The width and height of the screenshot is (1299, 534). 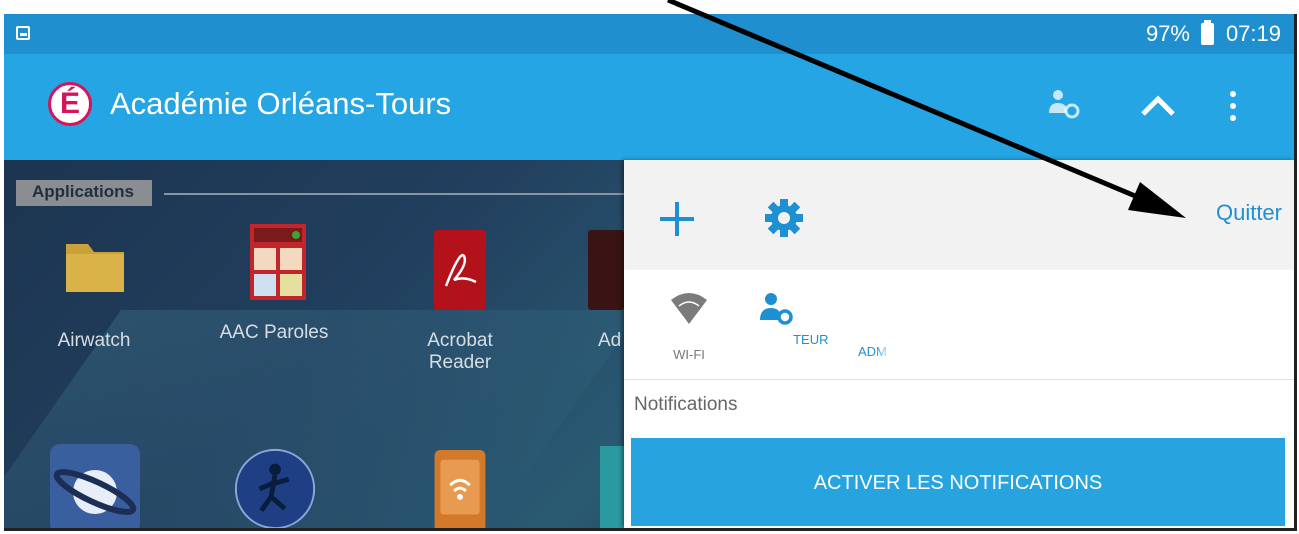 I want to click on tile-icon-placeholder, so click(x=890, y=310).